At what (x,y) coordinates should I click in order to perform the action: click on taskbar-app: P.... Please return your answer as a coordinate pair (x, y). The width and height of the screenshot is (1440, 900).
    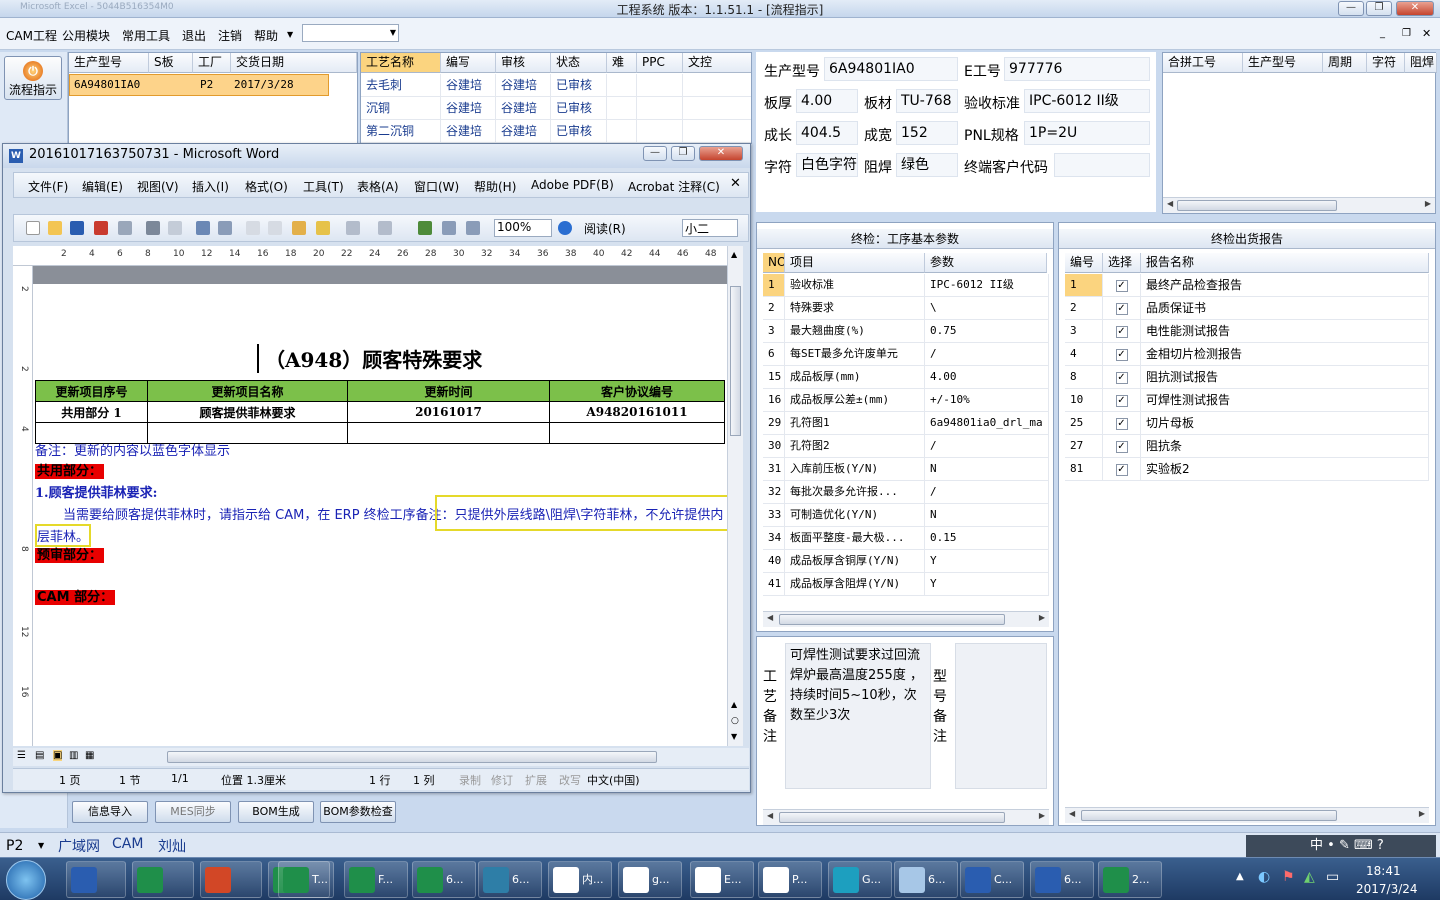
    Looking at the image, I should click on (790, 879).